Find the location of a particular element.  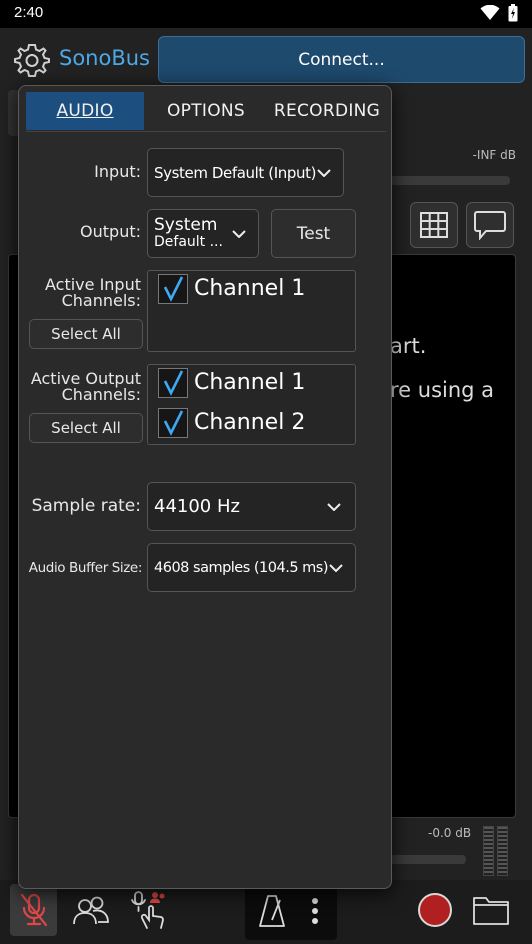

vu-meter-left is located at coordinates (488, 851).